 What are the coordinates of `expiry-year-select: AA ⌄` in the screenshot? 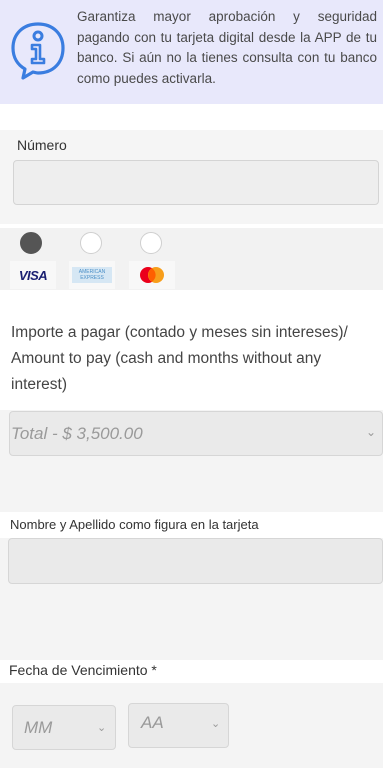 It's located at (178, 725).